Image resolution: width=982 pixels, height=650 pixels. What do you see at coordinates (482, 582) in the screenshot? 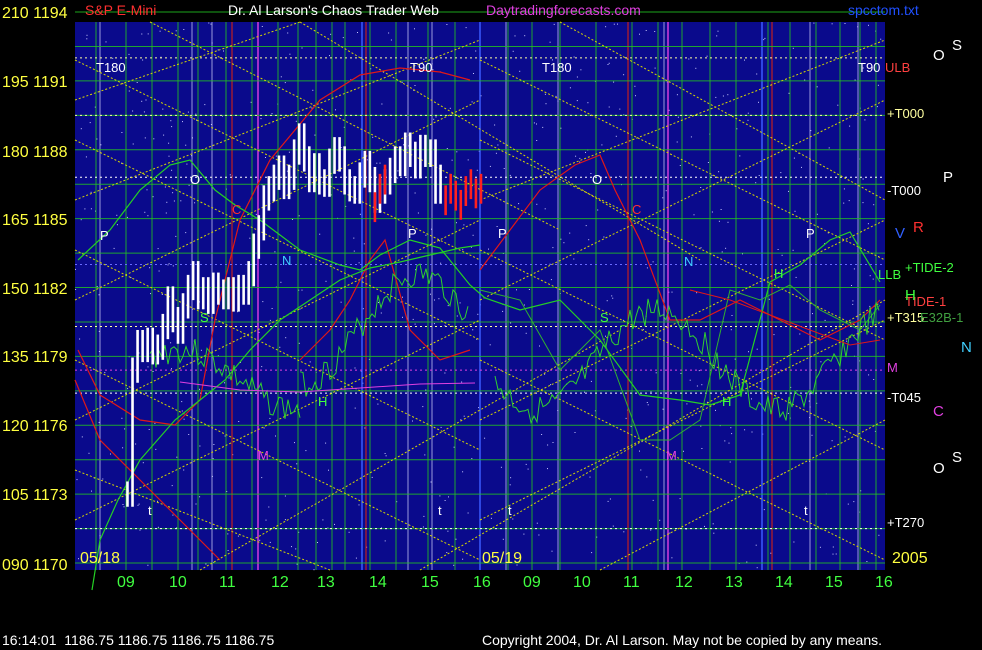
I see `x-tick-label: 16` at bounding box center [482, 582].